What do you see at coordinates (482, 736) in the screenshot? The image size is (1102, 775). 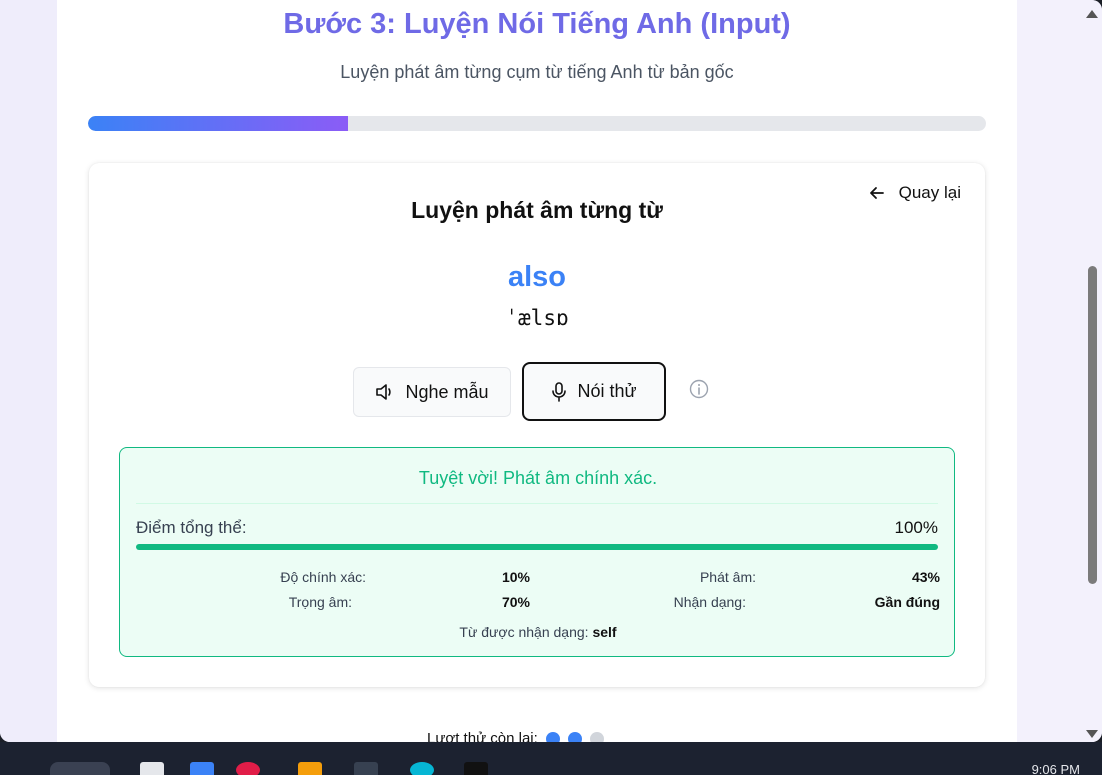 I see `attempts-label: Lượt thử còn lại:` at bounding box center [482, 736].